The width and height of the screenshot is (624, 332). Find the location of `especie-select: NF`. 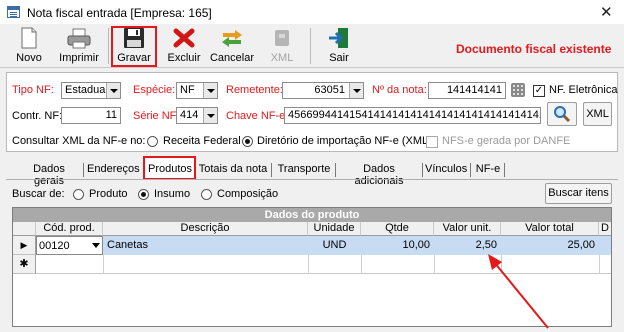

especie-select: NF is located at coordinates (197, 90).